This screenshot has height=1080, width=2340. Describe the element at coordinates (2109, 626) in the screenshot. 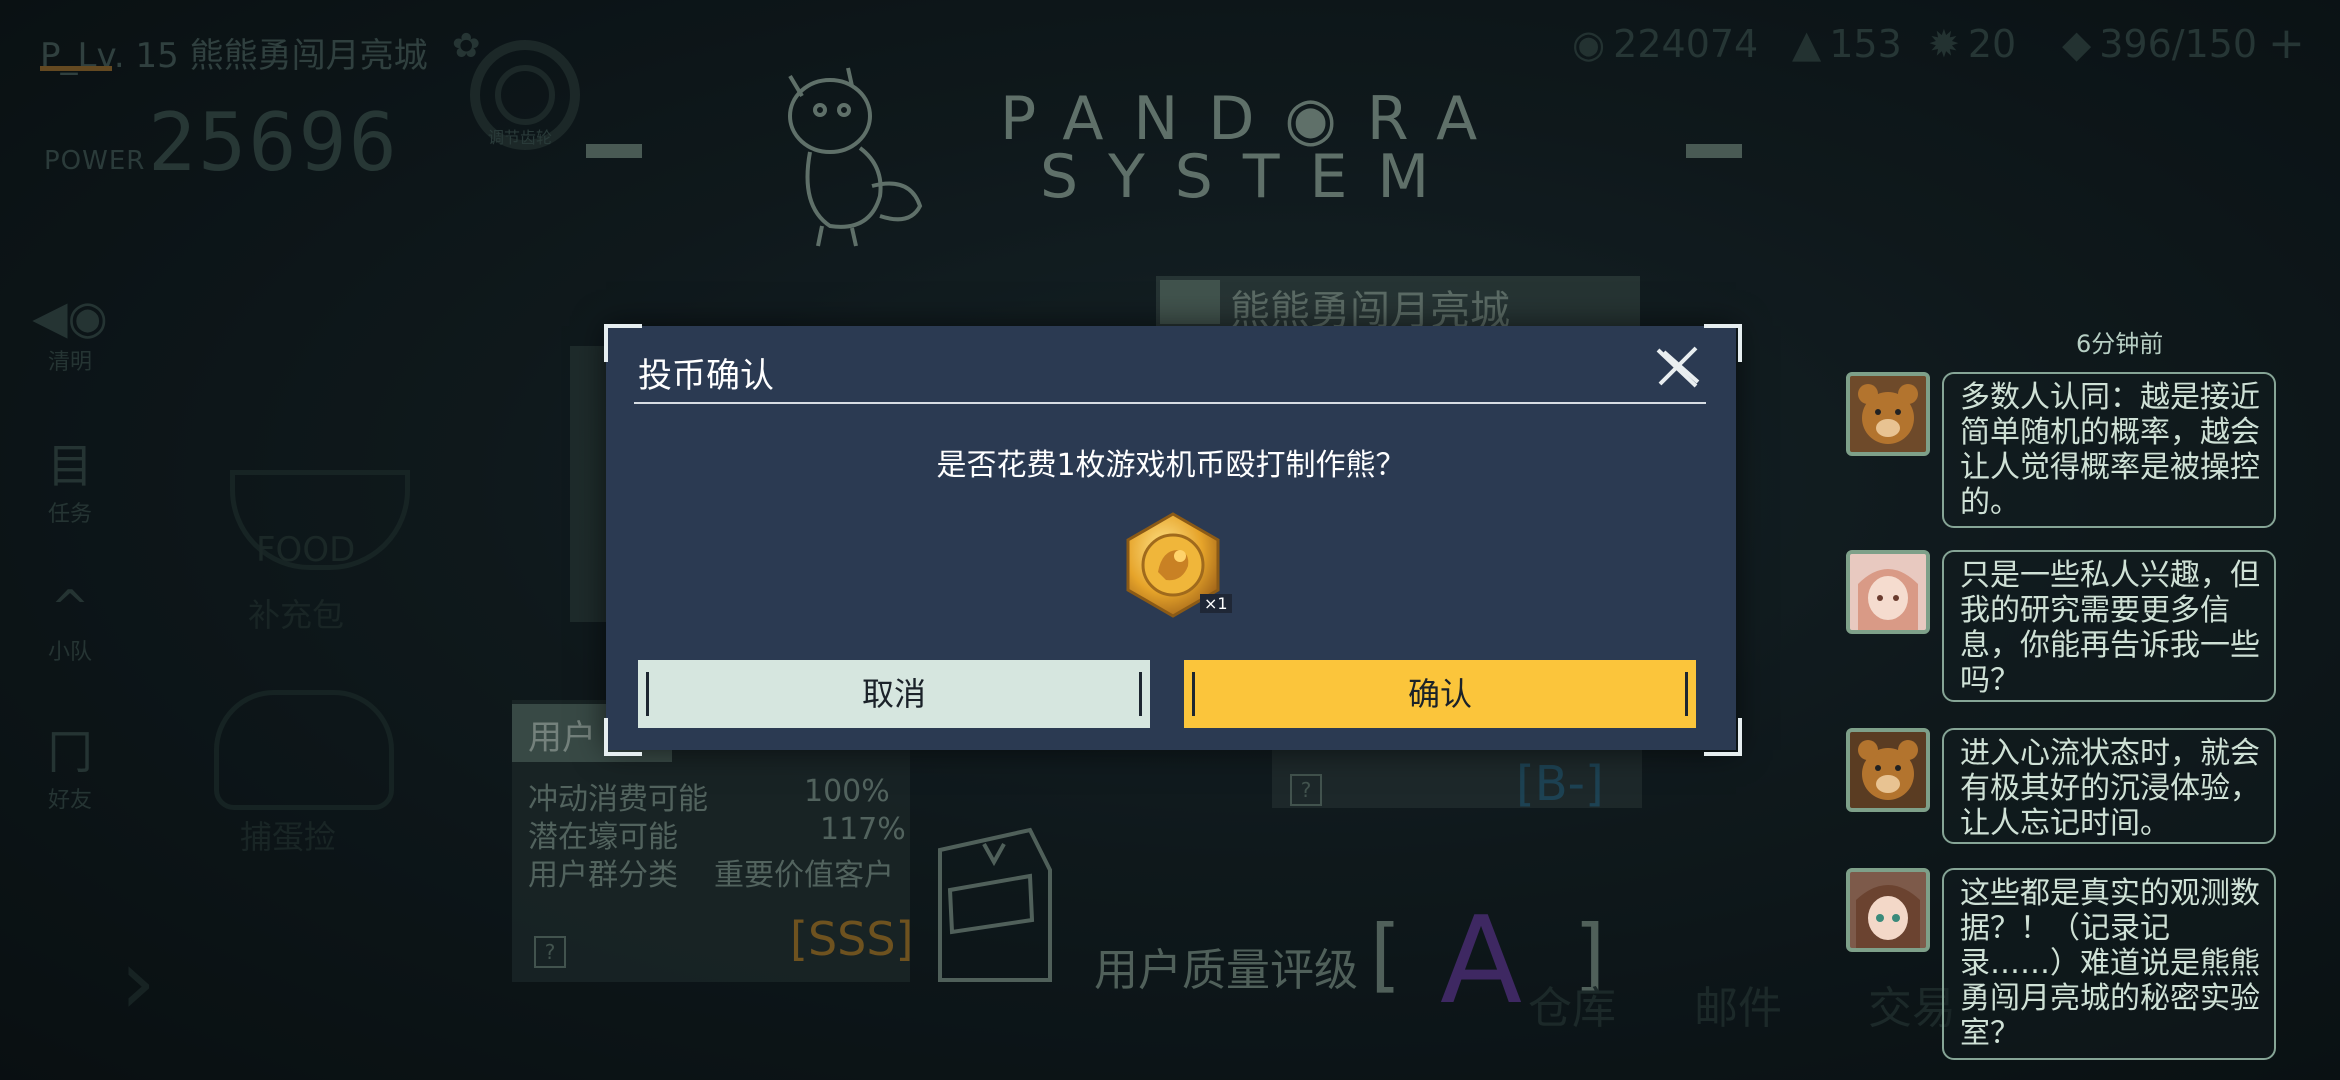

I see `chat-message: 只是一些私人兴趣，但我的研究需要更多信息，你能再告诉我一些吗？` at that location.